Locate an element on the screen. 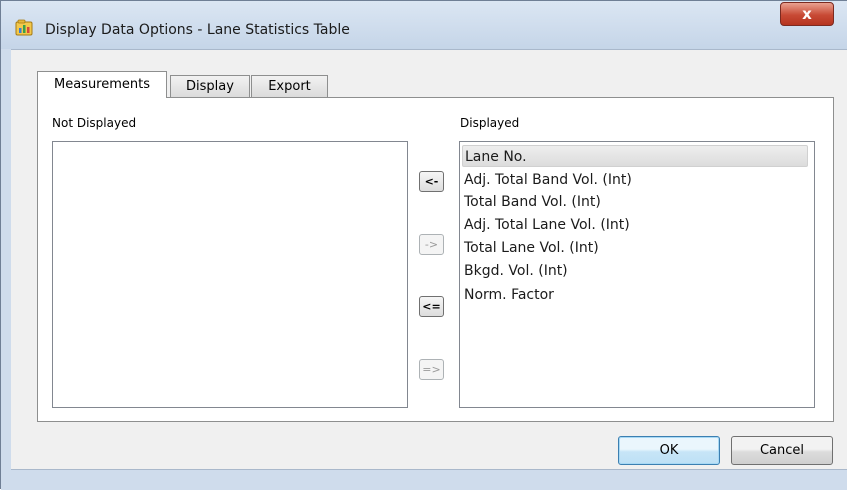 The image size is (847, 490). displayed-label: Displayed is located at coordinates (490, 123).